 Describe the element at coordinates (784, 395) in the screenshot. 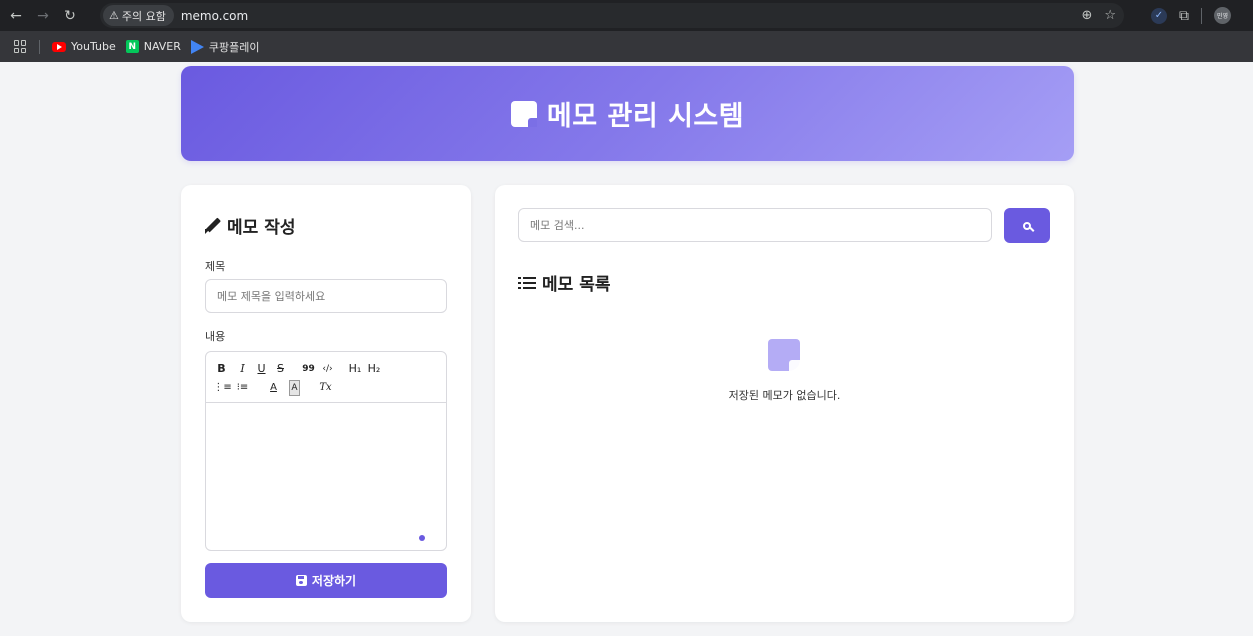

I see `empty-state-message: 저장된 메모가 없습니다.` at that location.